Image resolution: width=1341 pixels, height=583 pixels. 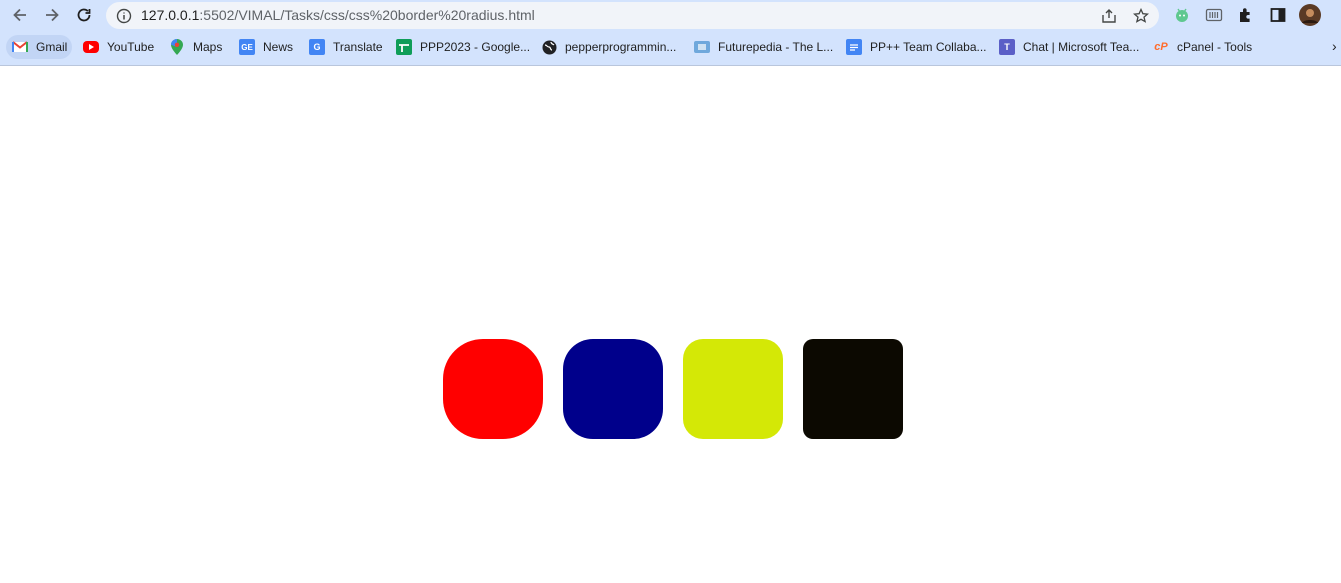 I want to click on profile-avatar, so click(x=1310, y=15).